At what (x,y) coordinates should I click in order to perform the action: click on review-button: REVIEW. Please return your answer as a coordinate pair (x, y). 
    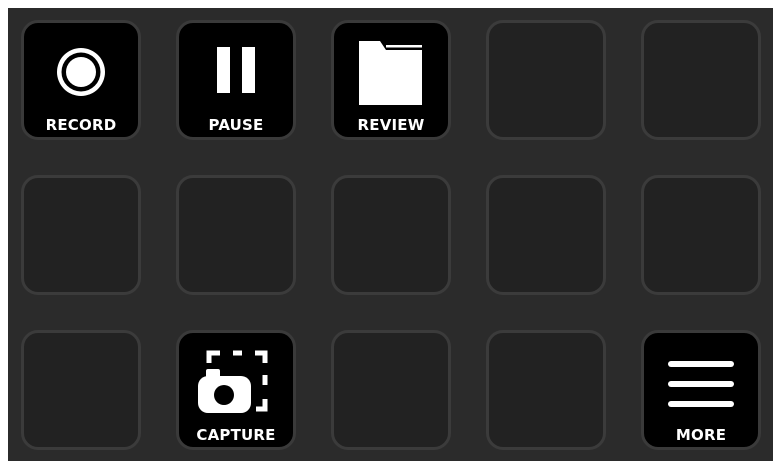
    Looking at the image, I should click on (391, 80).